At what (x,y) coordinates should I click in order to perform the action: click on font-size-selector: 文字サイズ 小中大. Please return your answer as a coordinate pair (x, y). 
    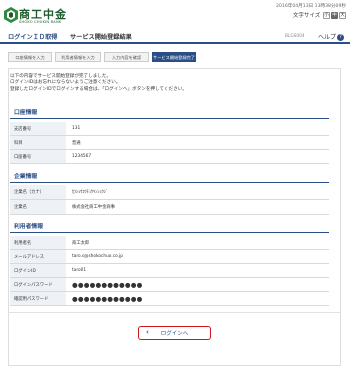
    Looking at the image, I should click on (319, 15).